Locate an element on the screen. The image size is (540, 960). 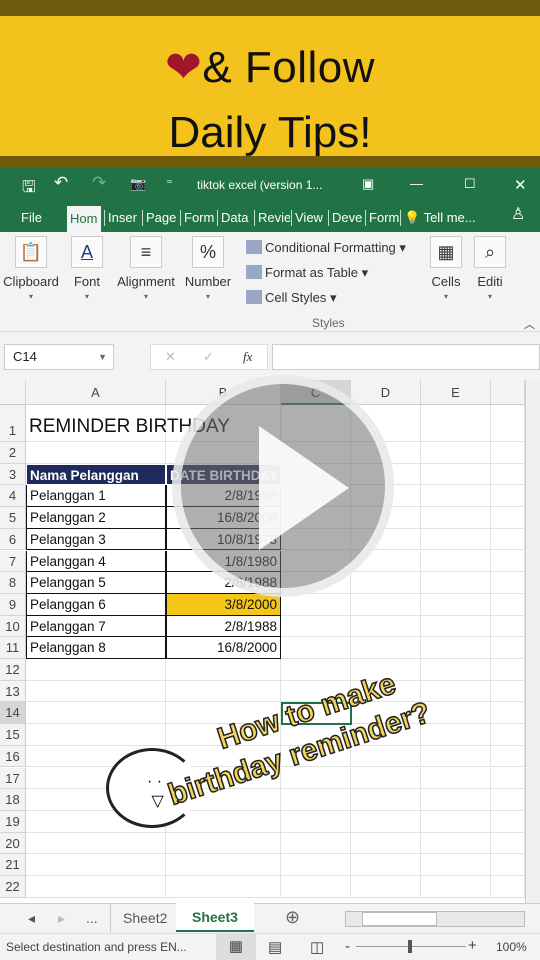
customer-name-cell: Pelanggan 6 is located at coordinates (96, 604).